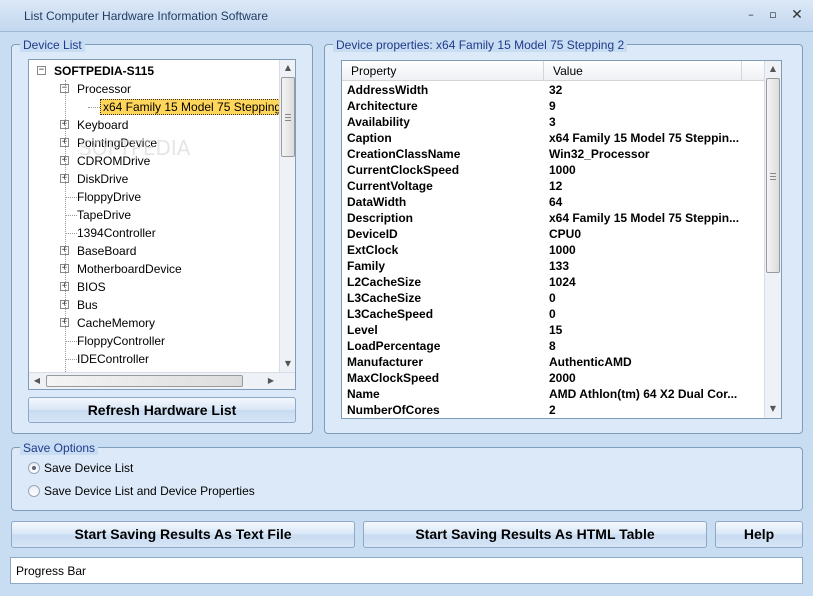 The image size is (813, 596). Describe the element at coordinates (751, 15) in the screenshot. I see `minimize-icon: –` at that location.